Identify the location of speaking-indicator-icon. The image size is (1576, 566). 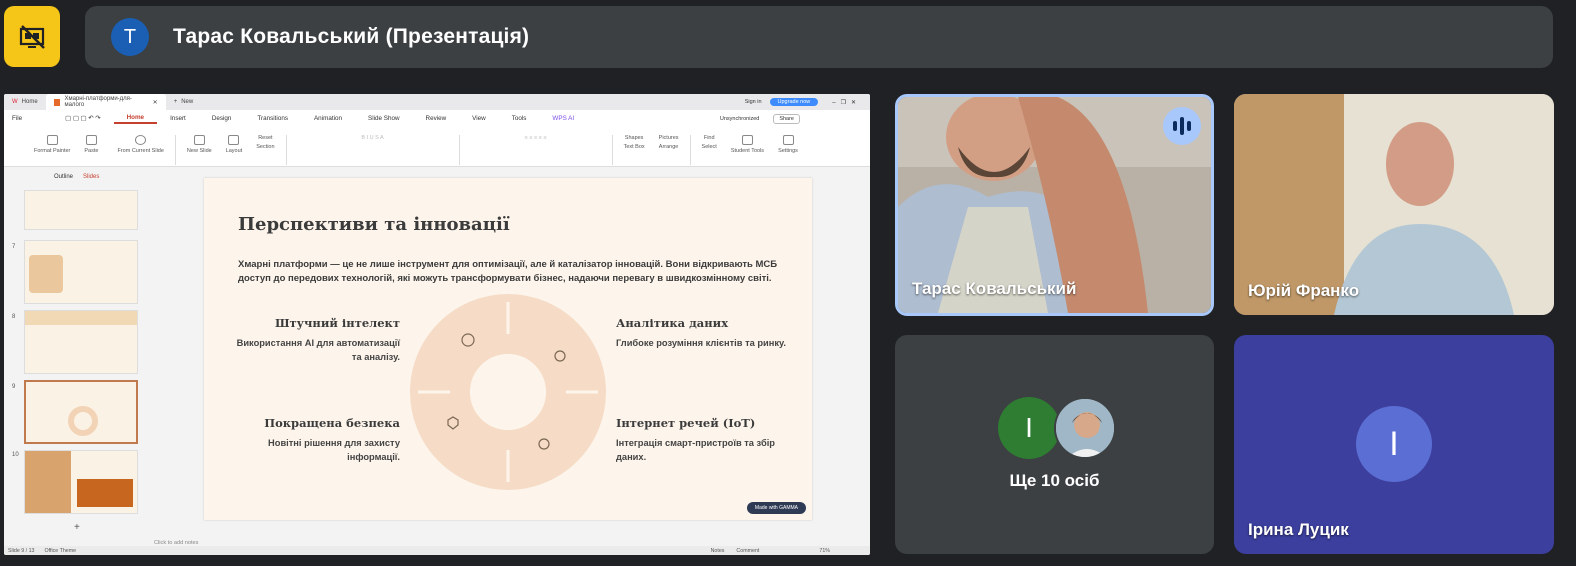
(1182, 126).